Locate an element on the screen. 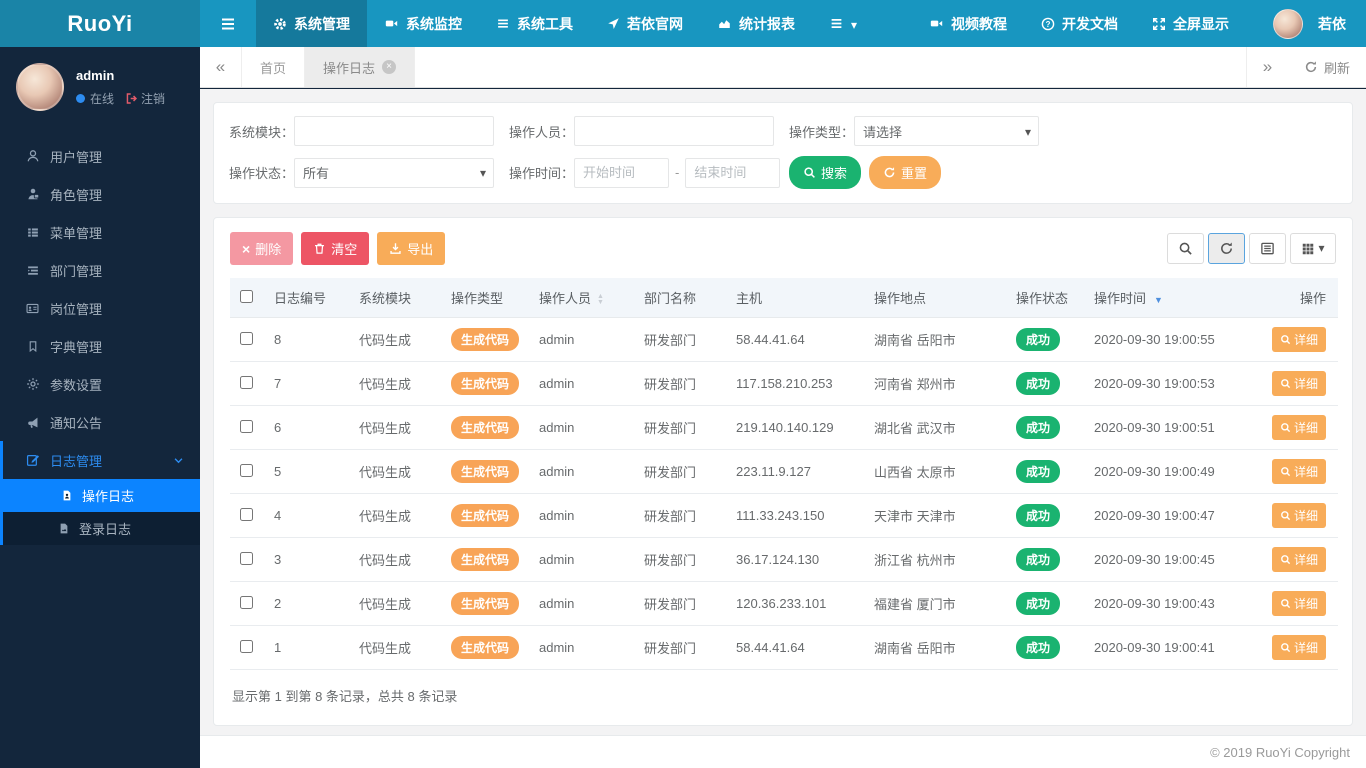 Image resolution: width=1366 pixels, height=768 pixels. column-header-操作人员: 操作人员 is located at coordinates (583, 298).